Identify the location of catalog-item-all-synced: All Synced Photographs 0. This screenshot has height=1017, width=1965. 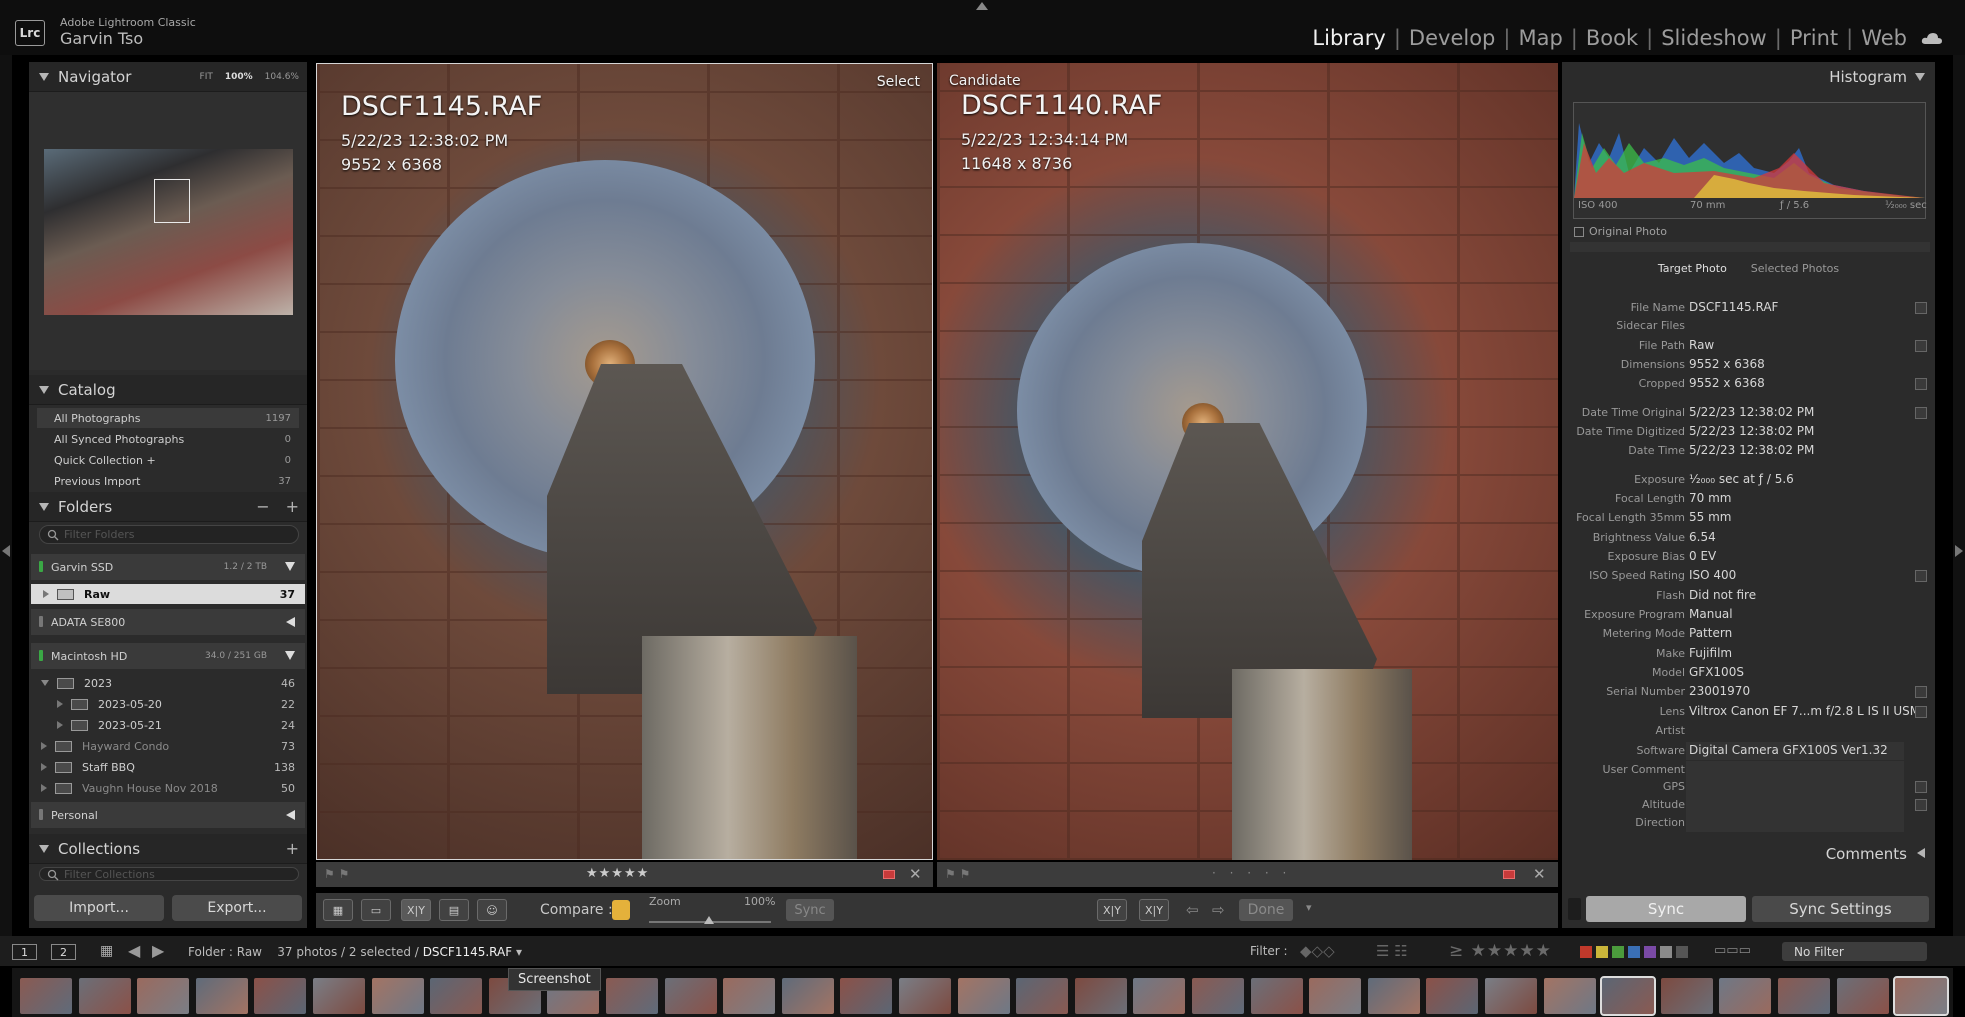
(168, 439).